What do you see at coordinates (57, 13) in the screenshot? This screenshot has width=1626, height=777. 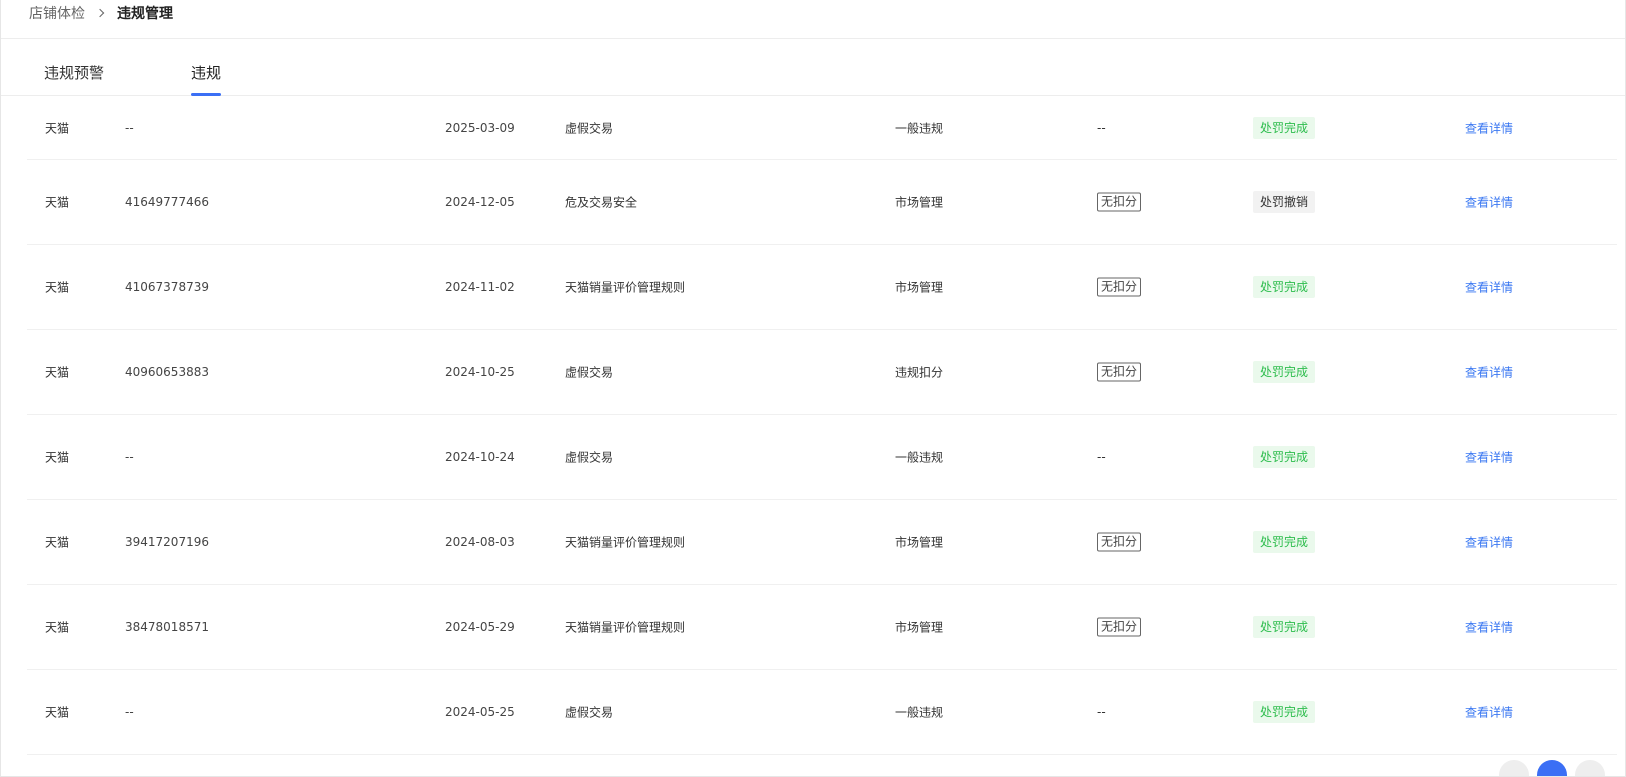 I see `breadcrumb-parent: 店铺体检` at bounding box center [57, 13].